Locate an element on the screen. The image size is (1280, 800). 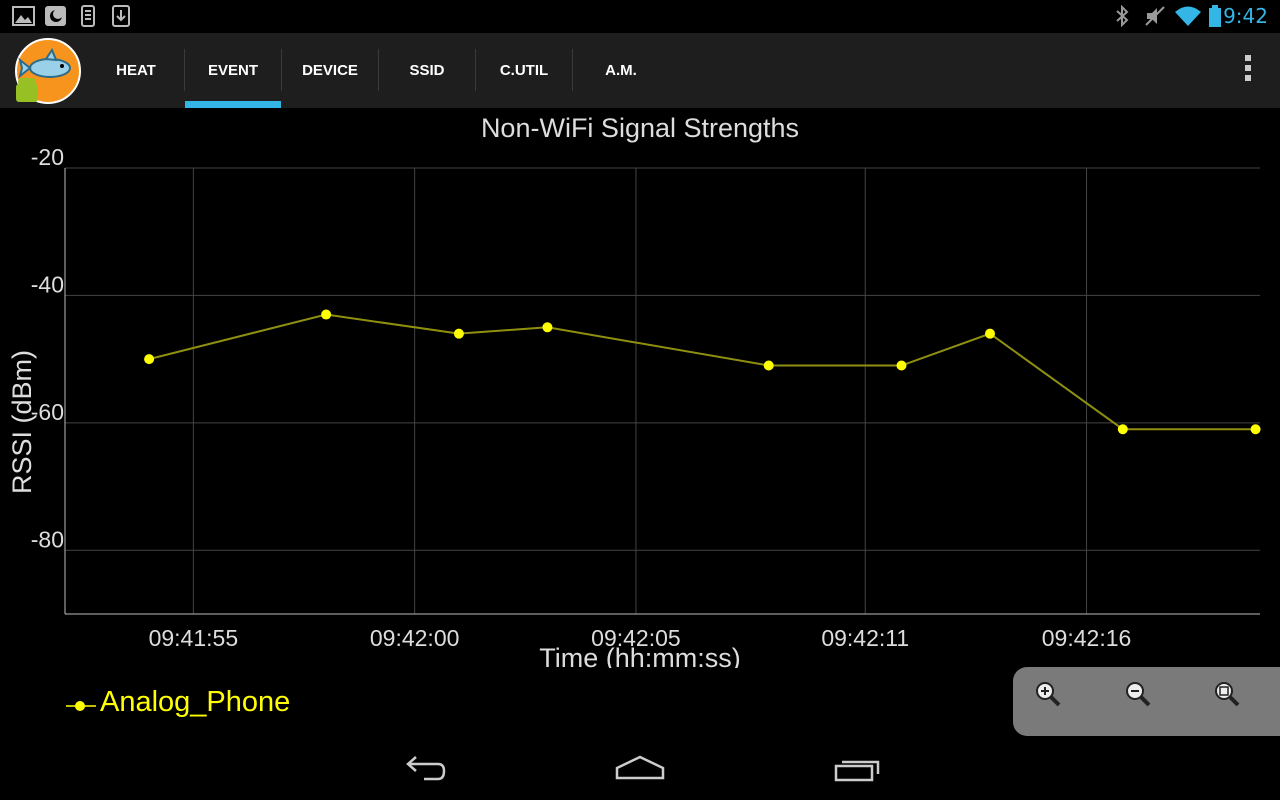
home-icon is located at coordinates (640, 769).